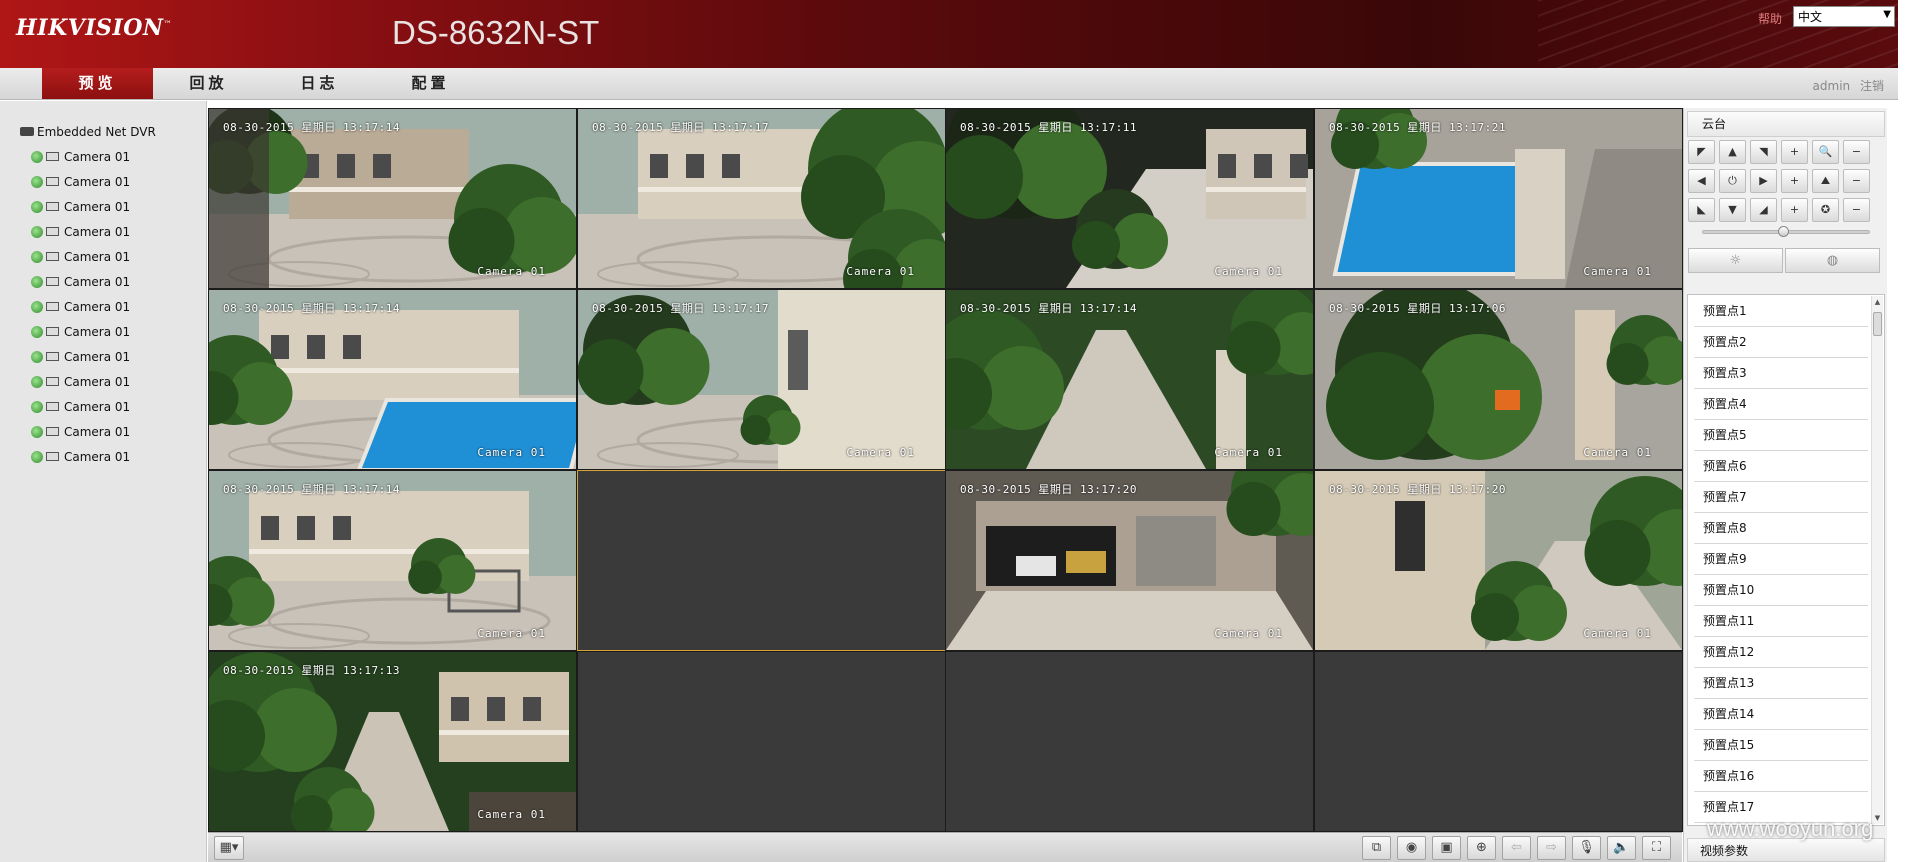  Describe the element at coordinates (1794, 181) in the screenshot. I see `focus-near-icon: +` at that location.